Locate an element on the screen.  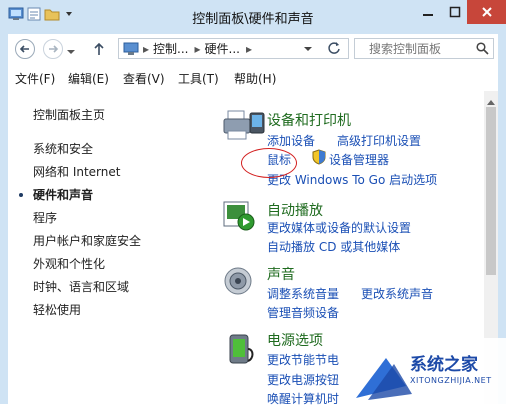
forward-button is located at coordinates (53, 49).